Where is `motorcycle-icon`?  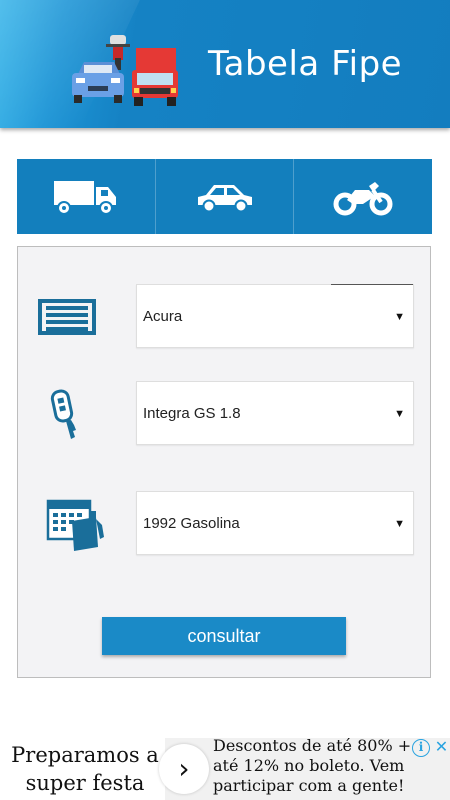
motorcycle-icon is located at coordinates (363, 198).